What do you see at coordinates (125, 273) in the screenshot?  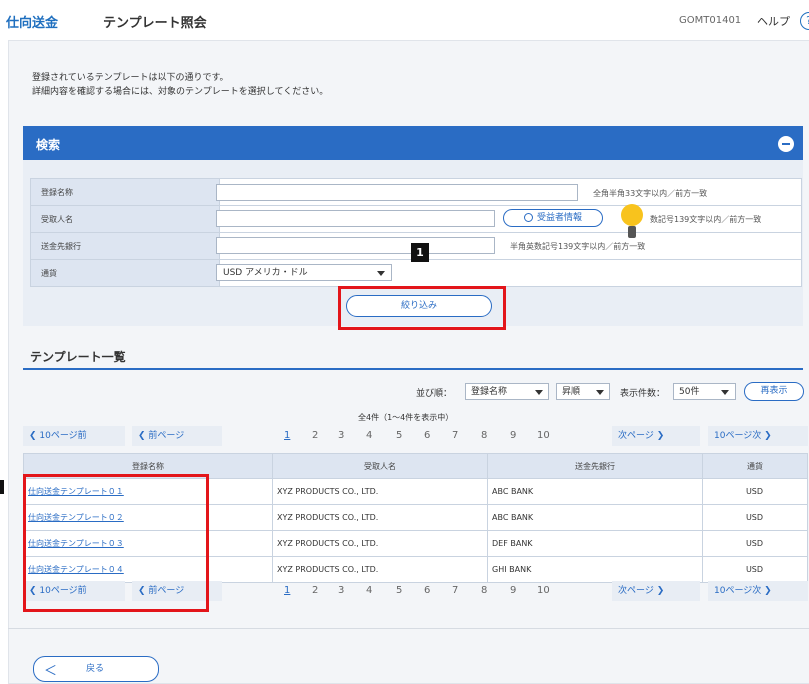 I see `field-label-currency: 通貨` at bounding box center [125, 273].